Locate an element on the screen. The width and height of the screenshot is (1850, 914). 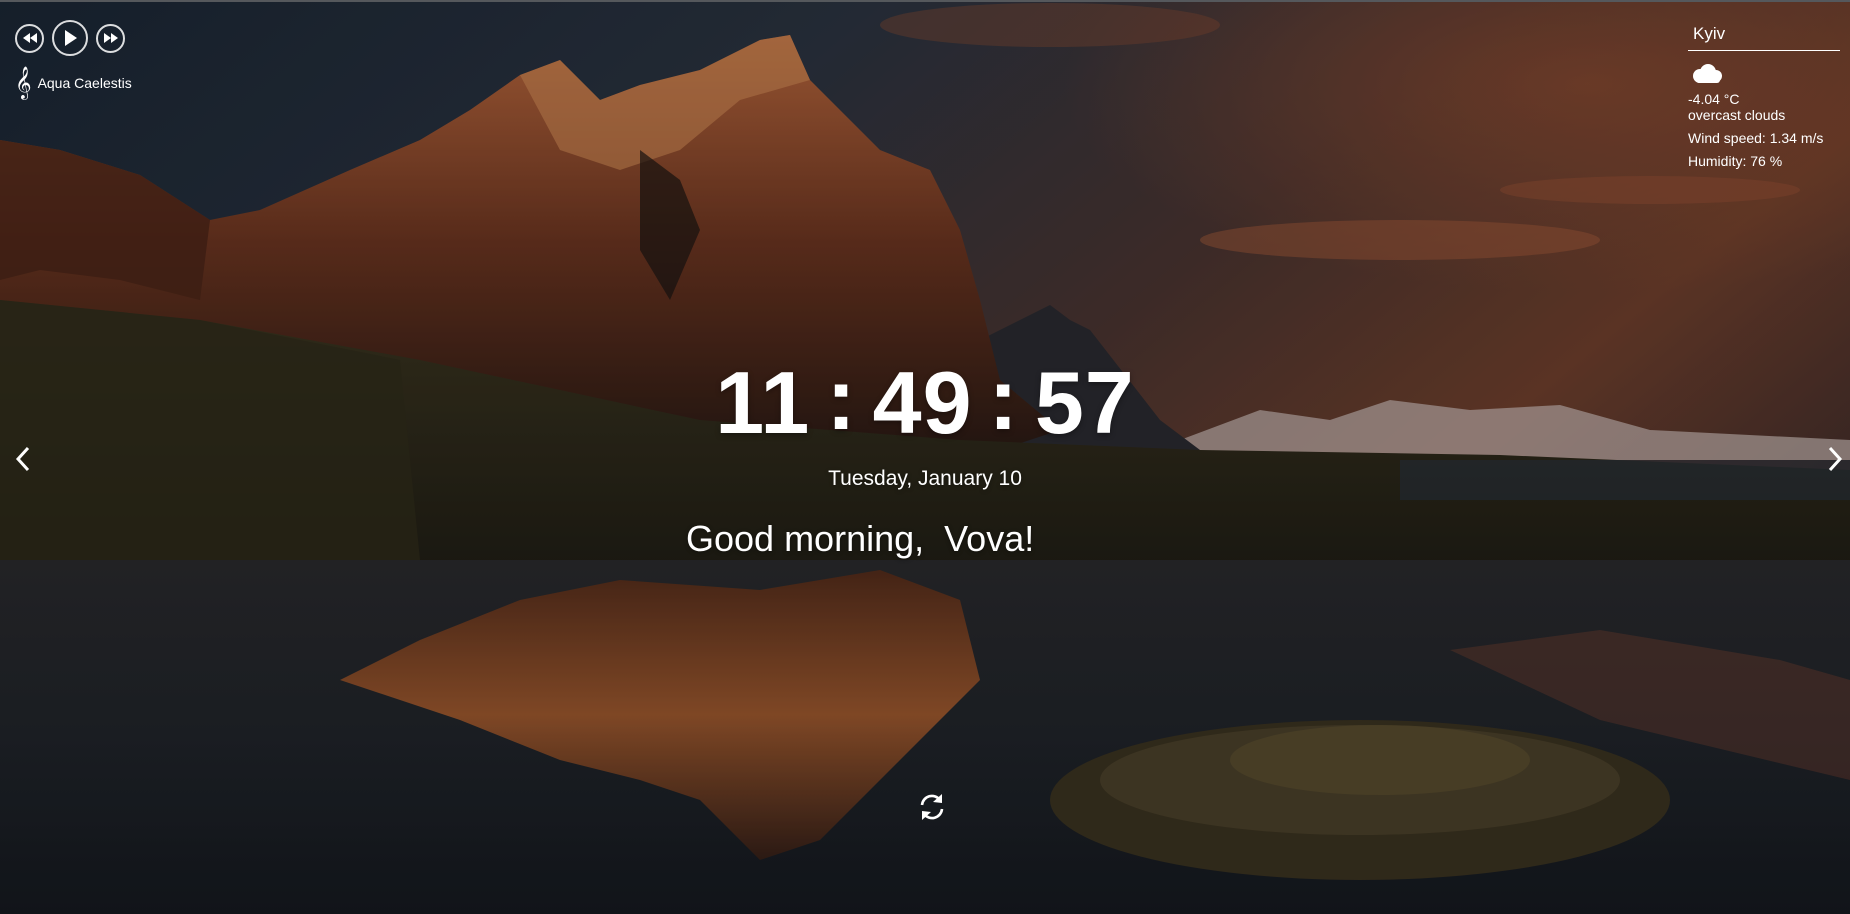
chevron-right-icon is located at coordinates (1835, 459).